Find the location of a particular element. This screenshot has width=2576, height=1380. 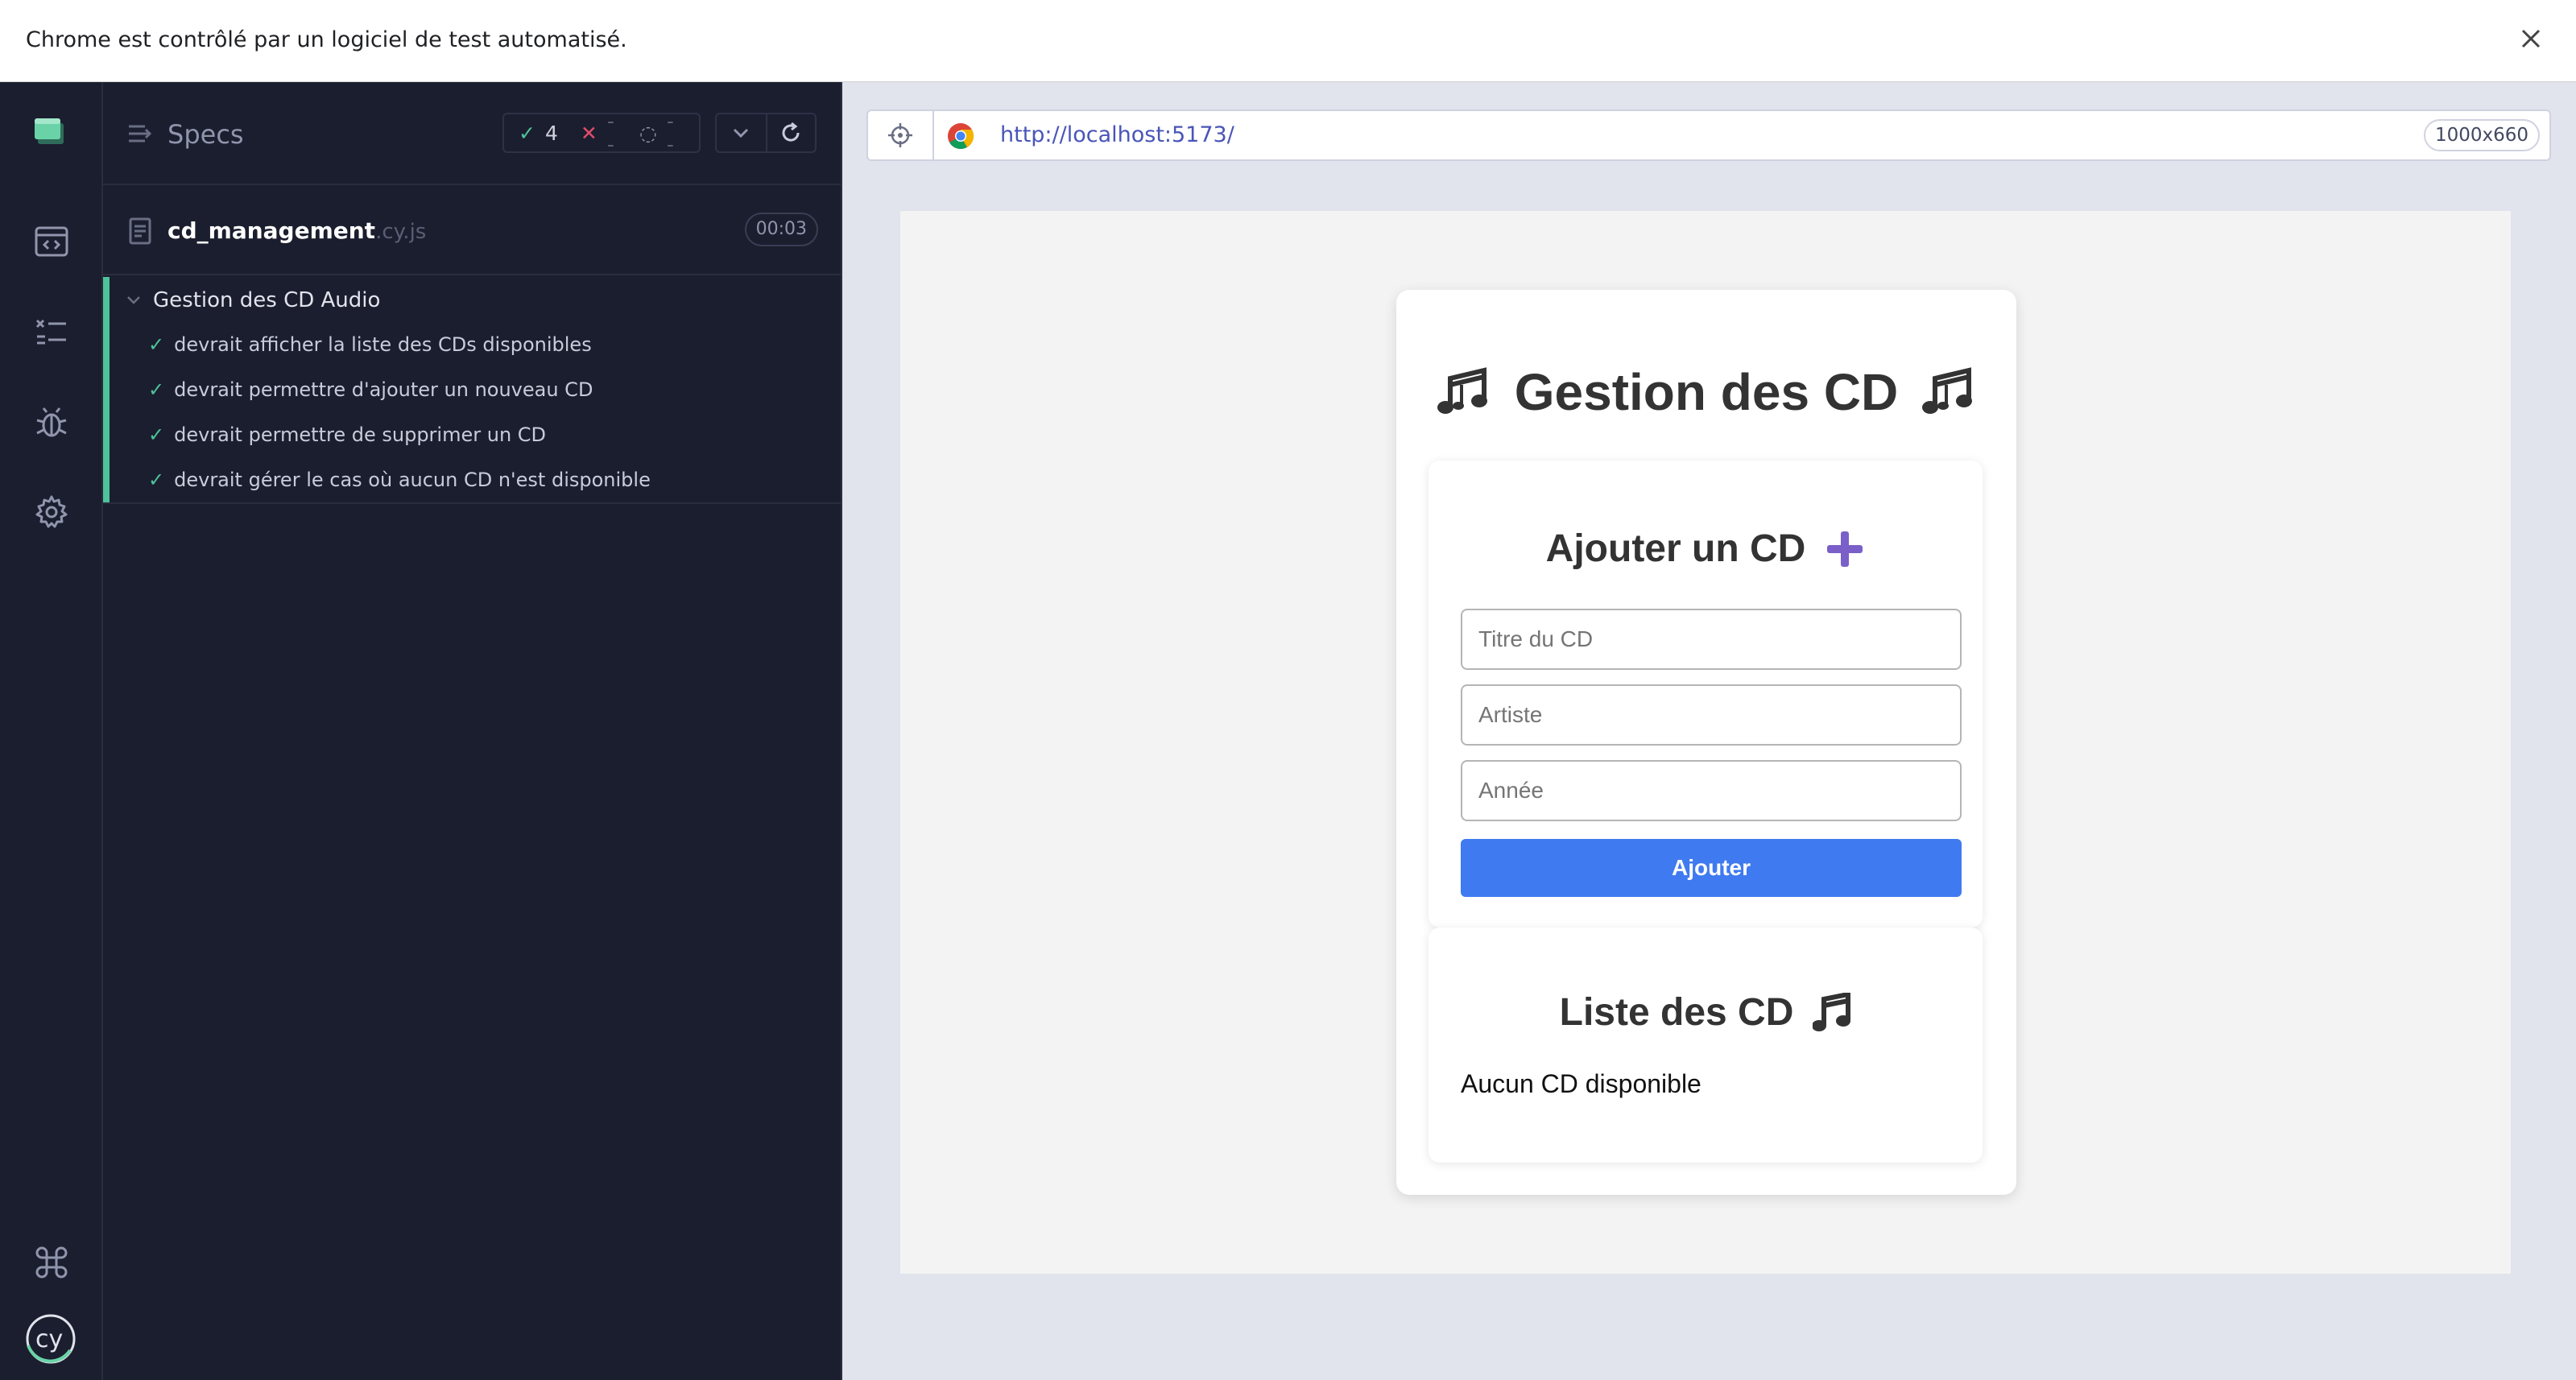

pending-value: -- is located at coordinates (670, 132).